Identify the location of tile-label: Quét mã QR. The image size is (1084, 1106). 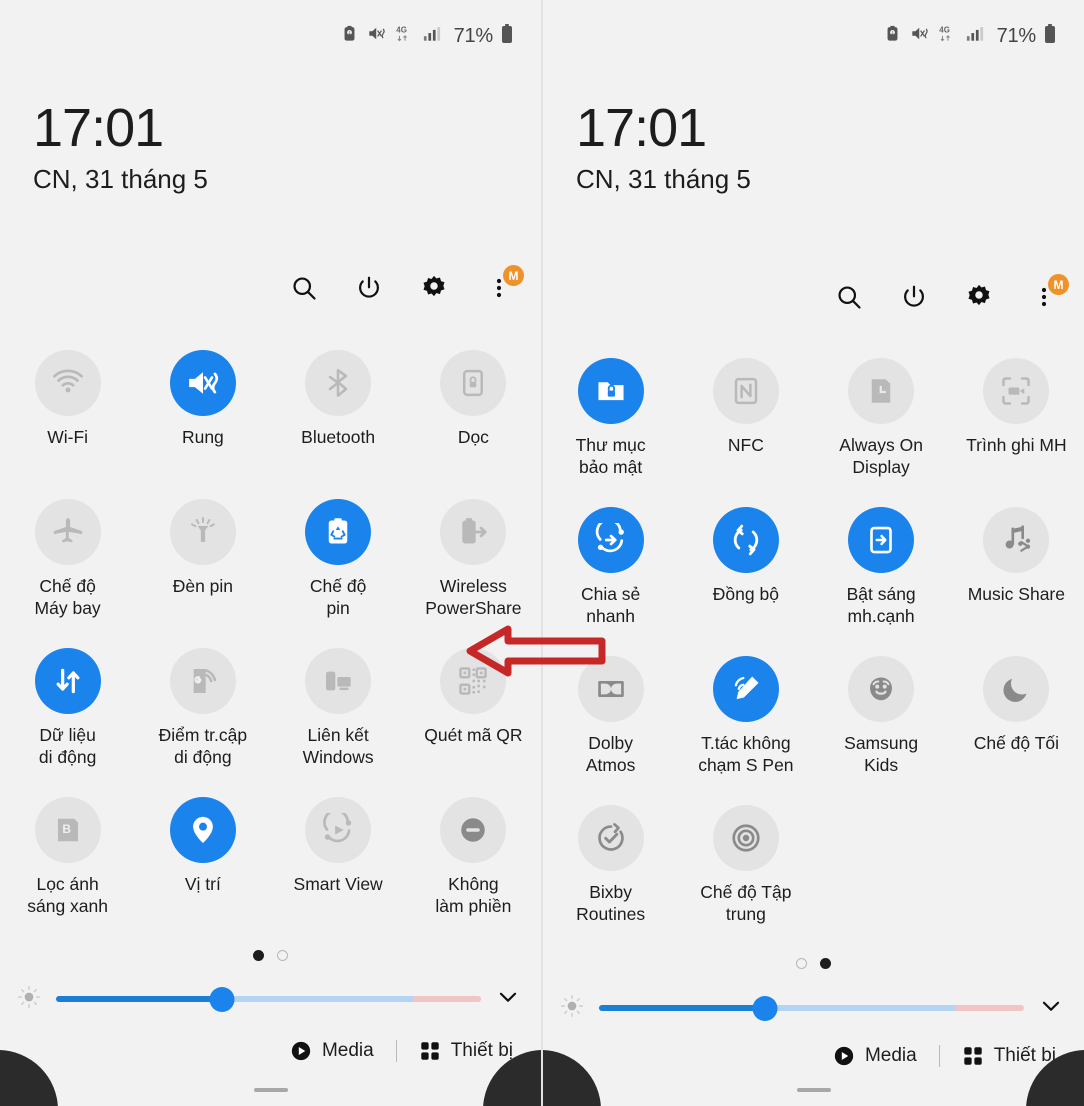
(473, 735).